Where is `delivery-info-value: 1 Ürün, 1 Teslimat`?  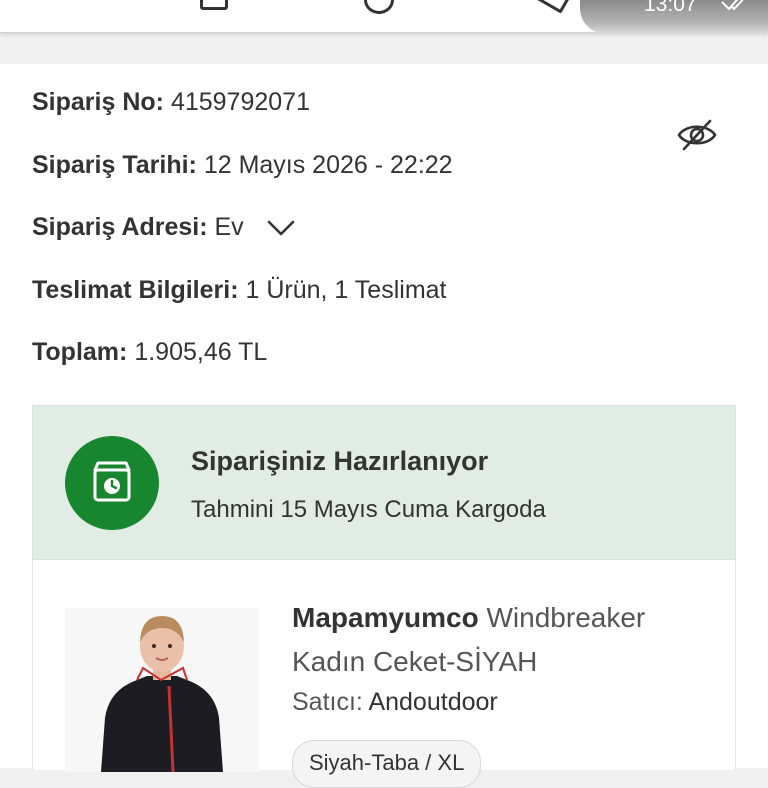
delivery-info-value: 1 Ürün, 1 Teslimat is located at coordinates (346, 290).